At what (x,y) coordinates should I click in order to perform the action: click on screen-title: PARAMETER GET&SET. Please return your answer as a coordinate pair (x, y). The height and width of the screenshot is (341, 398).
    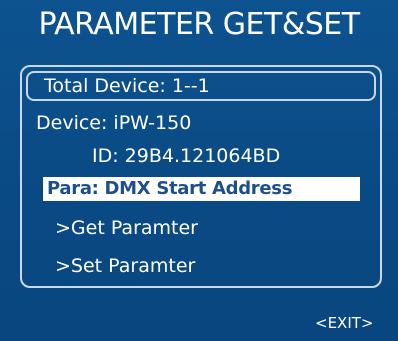
    Looking at the image, I should click on (199, 24).